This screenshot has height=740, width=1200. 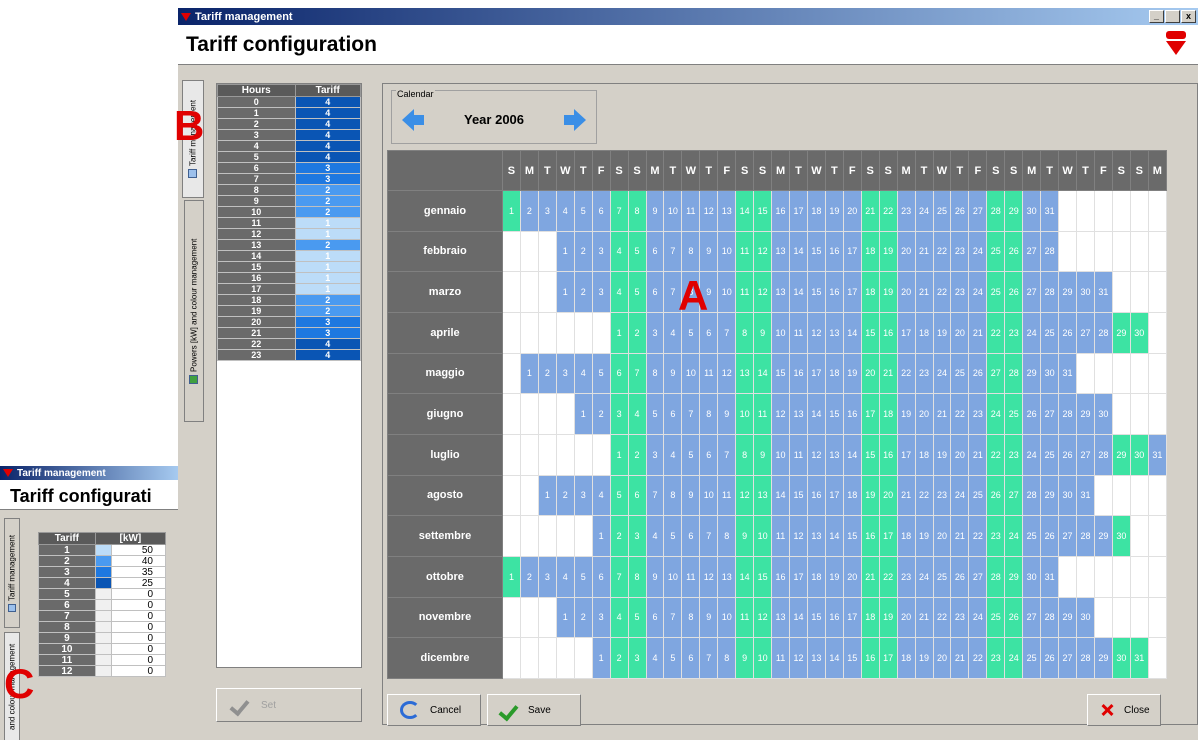 I want to click on weekday-cell: 2, so click(x=529, y=211).